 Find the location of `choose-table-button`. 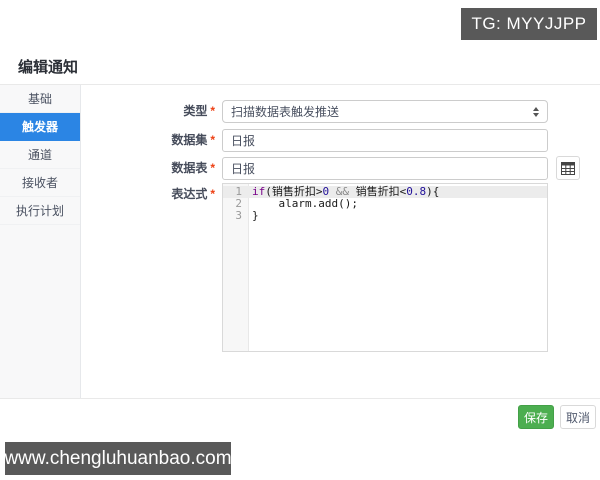

choose-table-button is located at coordinates (568, 168).